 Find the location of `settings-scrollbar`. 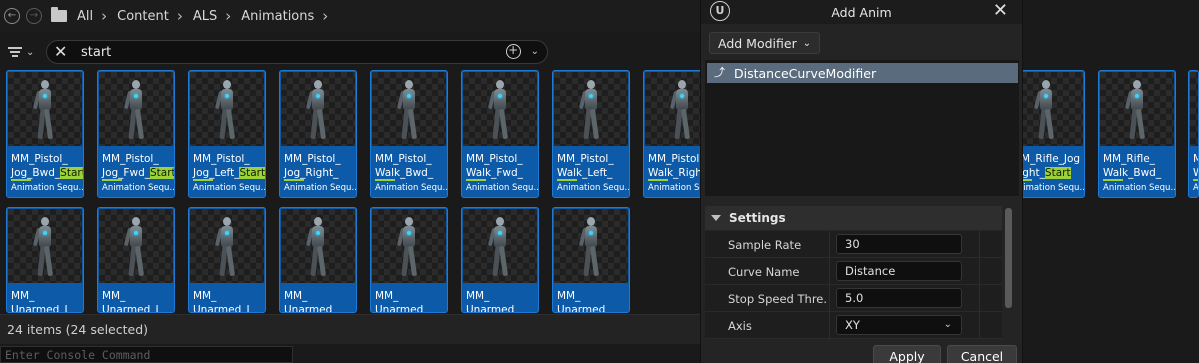

settings-scrollbar is located at coordinates (1008, 258).